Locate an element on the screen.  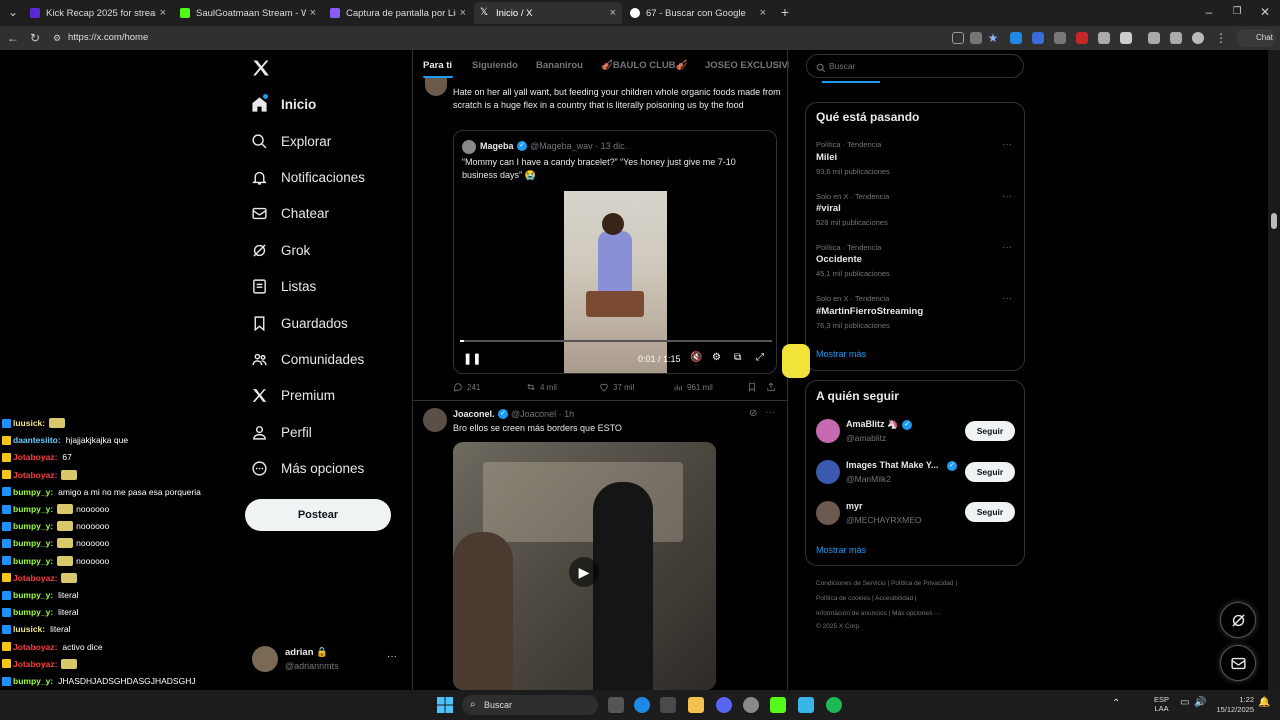
play-icon: ▶ is located at coordinates (584, 572).